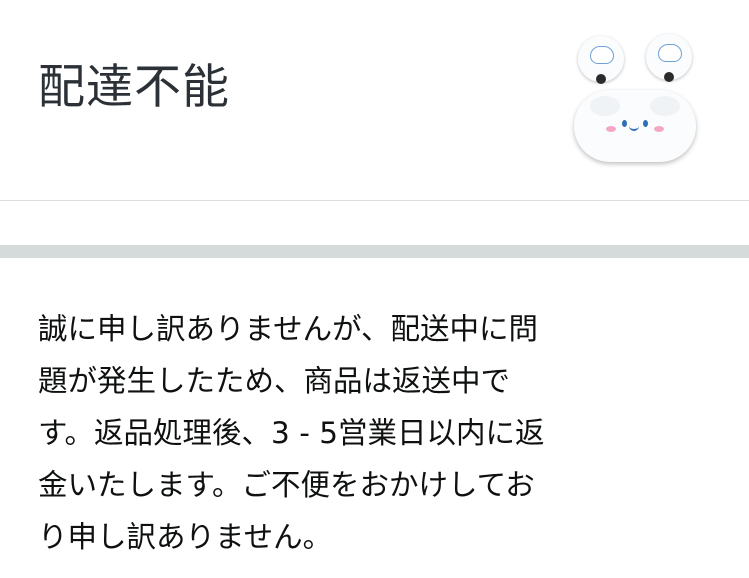 This screenshot has width=749, height=578. I want to click on product-thumbnail, so click(637, 97).